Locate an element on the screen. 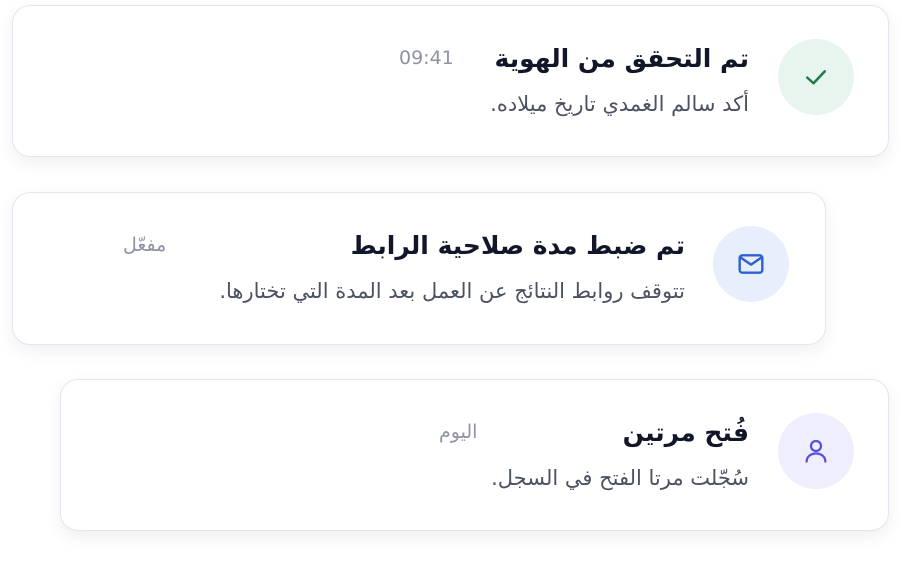  notification-status: مفعّل is located at coordinates (145, 245).